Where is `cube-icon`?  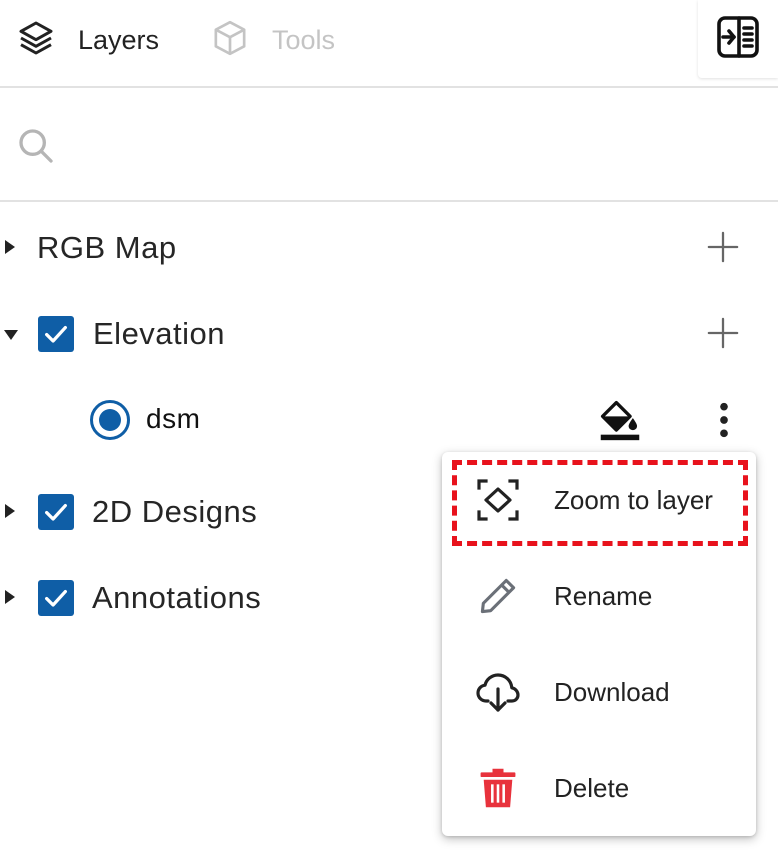
cube-icon is located at coordinates (230, 40).